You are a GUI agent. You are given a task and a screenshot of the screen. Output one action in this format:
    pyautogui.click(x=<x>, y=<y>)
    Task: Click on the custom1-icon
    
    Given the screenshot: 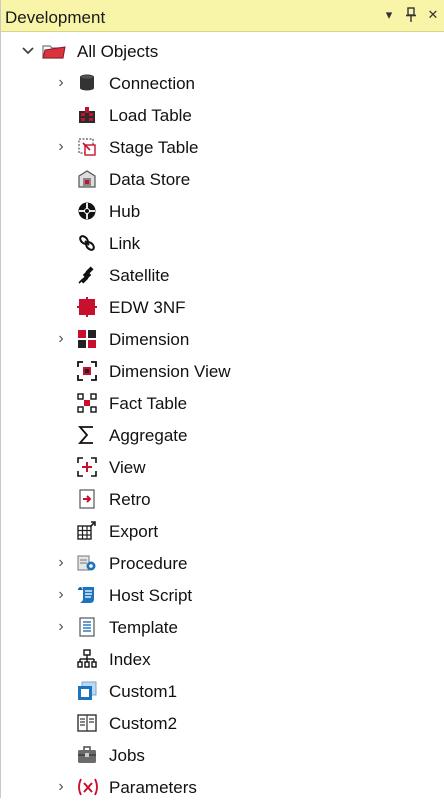 What is the action you would take?
    pyautogui.click(x=87, y=691)
    